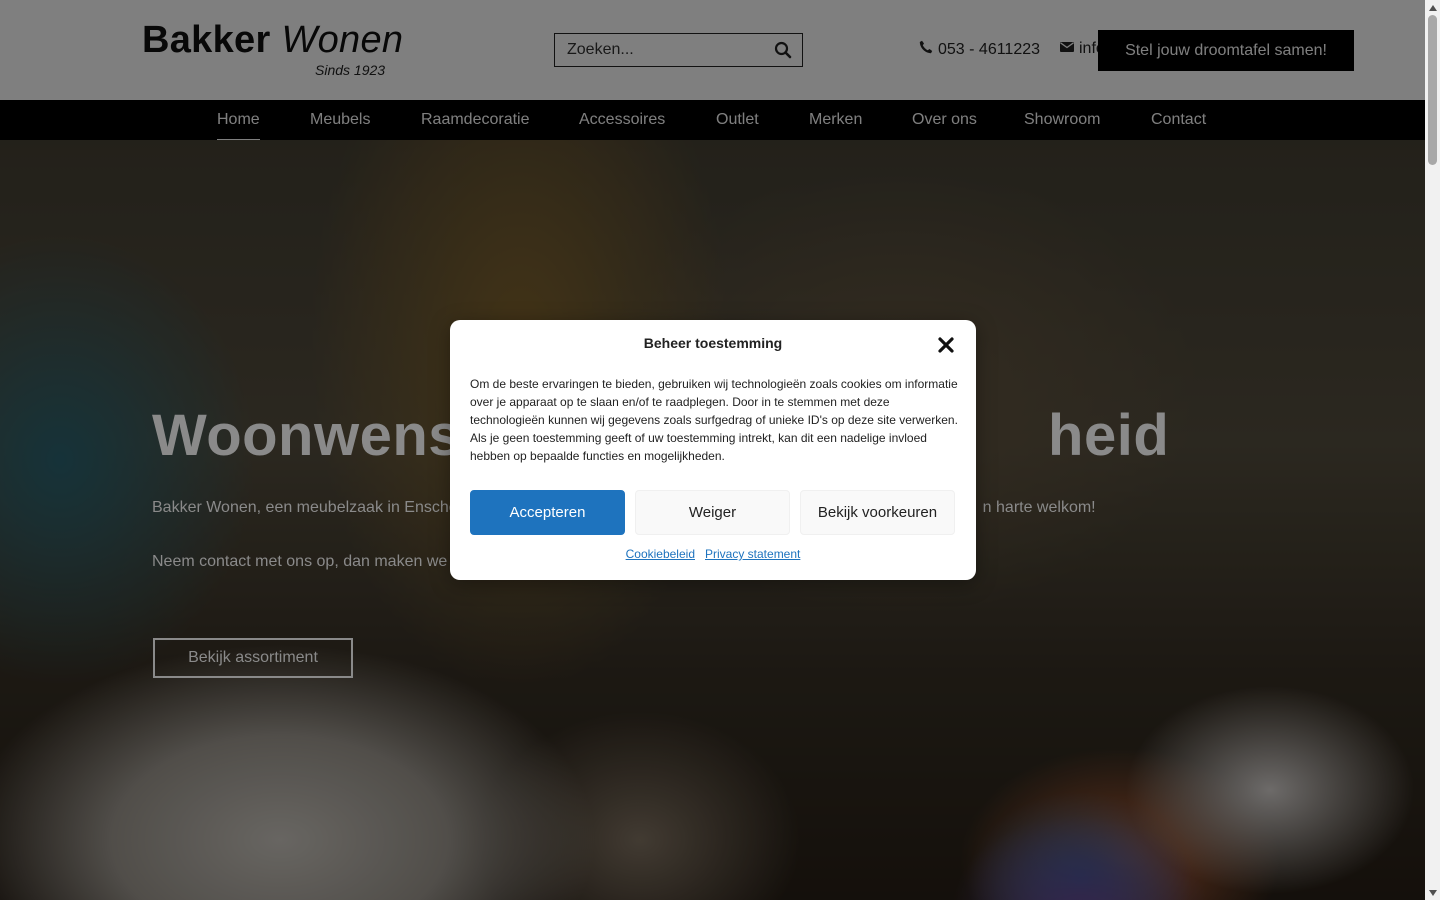  I want to click on nav-item-outlet: Outlet, so click(737, 120).